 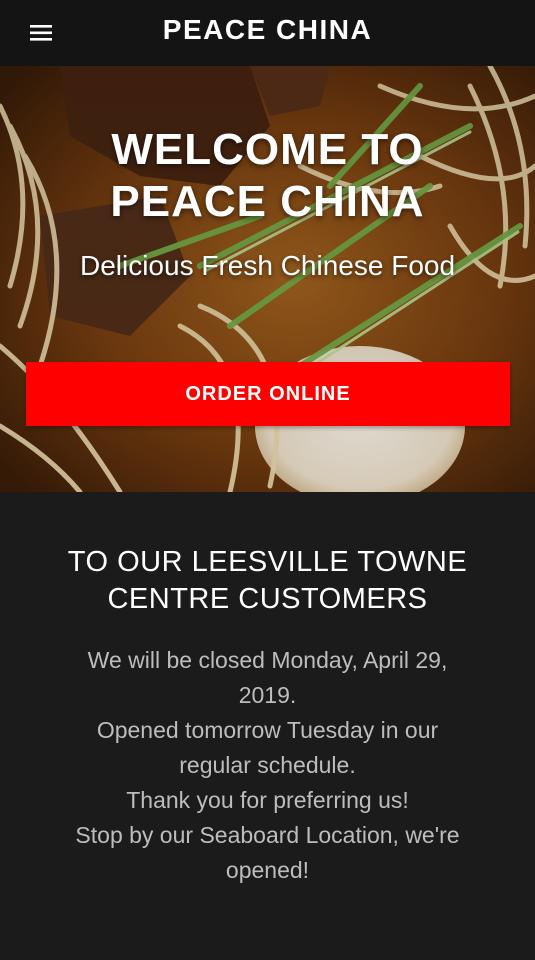 What do you see at coordinates (267, 265) in the screenshot?
I see `hero-subtitle: Delicious Fresh Chinese Food` at bounding box center [267, 265].